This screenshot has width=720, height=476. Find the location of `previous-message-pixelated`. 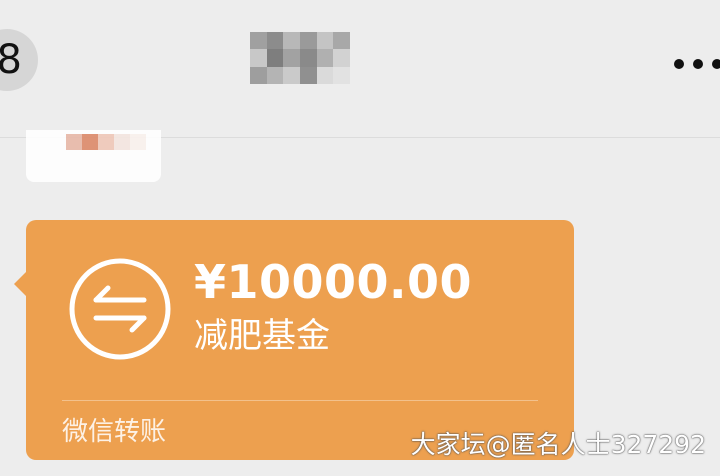

previous-message-pixelated is located at coordinates (106, 142).